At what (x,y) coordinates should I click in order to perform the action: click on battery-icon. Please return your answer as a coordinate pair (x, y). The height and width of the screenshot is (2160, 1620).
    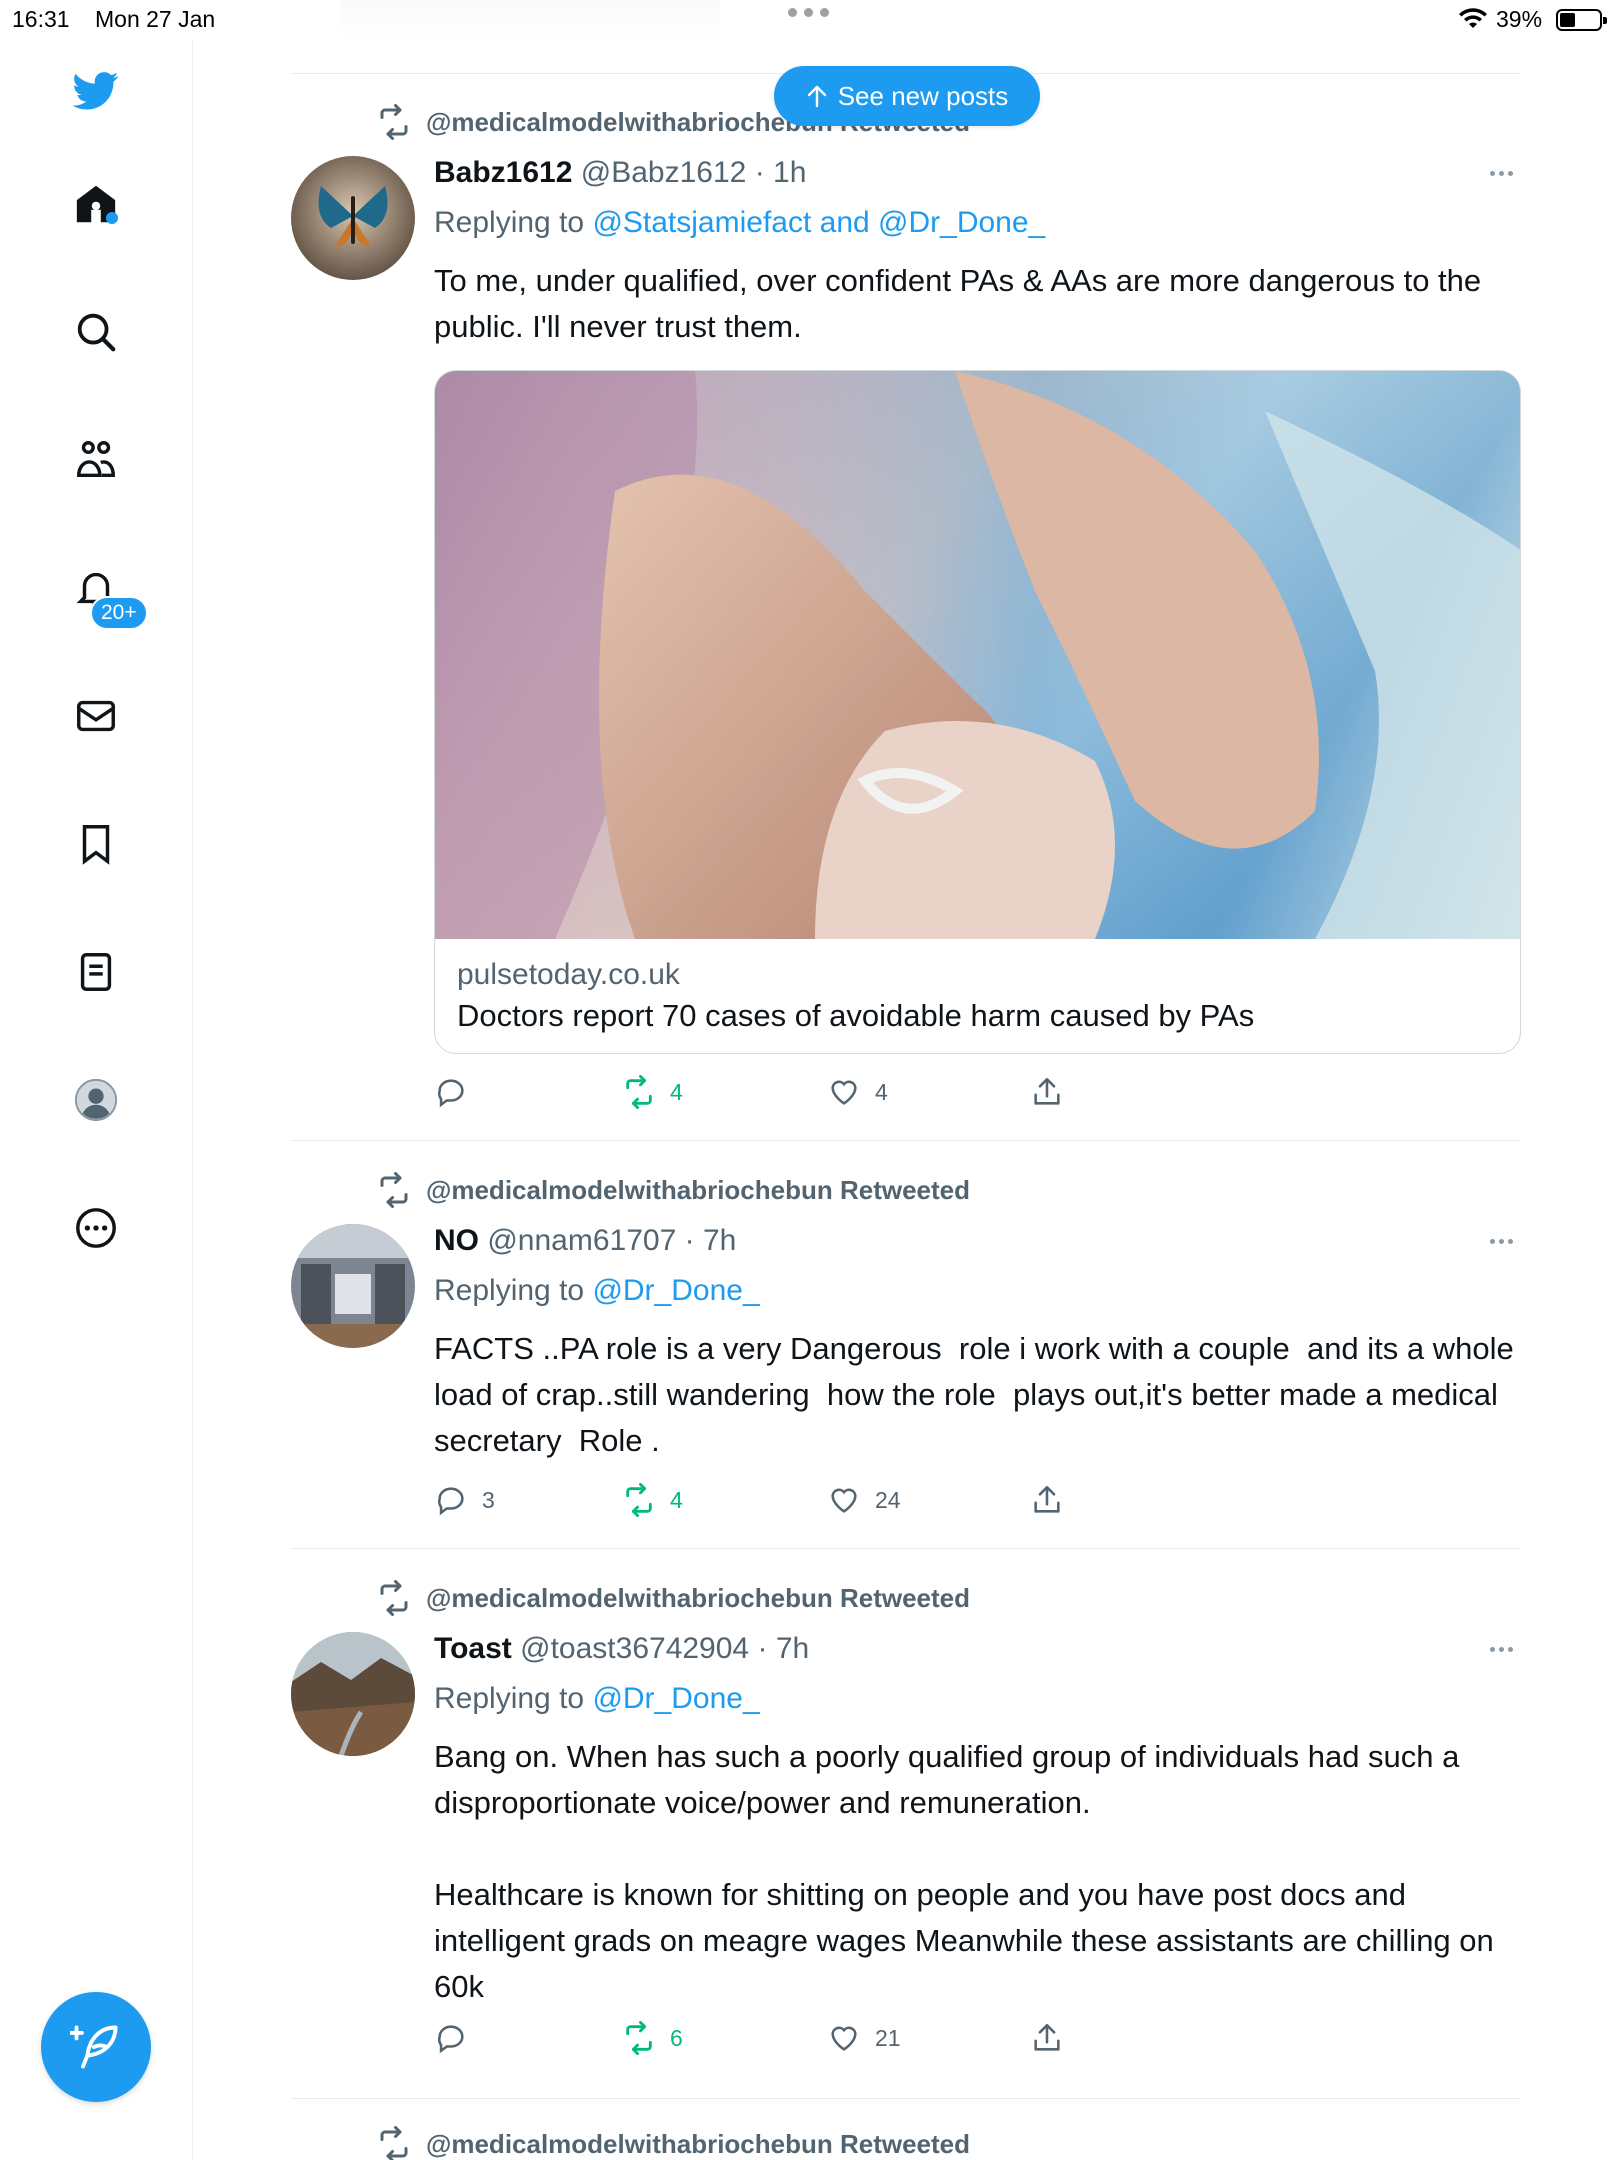
    Looking at the image, I should click on (1581, 20).